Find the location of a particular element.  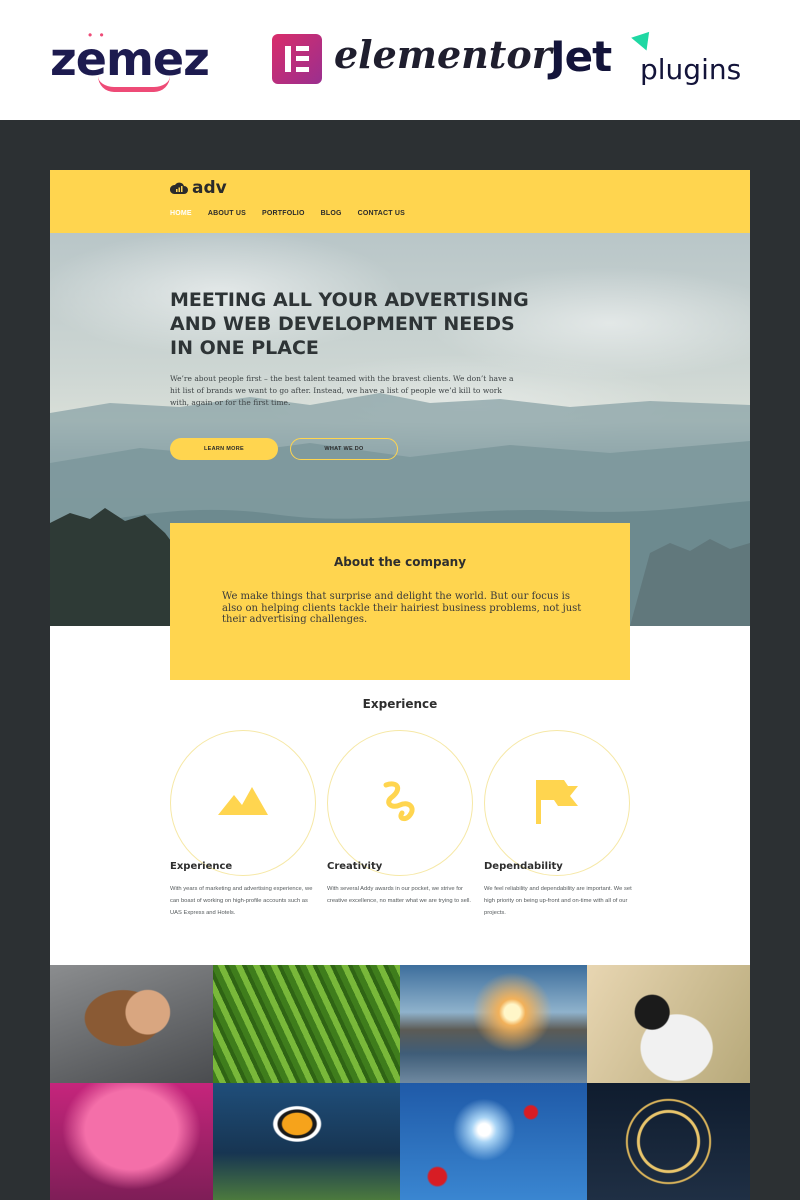

feature-title: Experience is located at coordinates (201, 866).